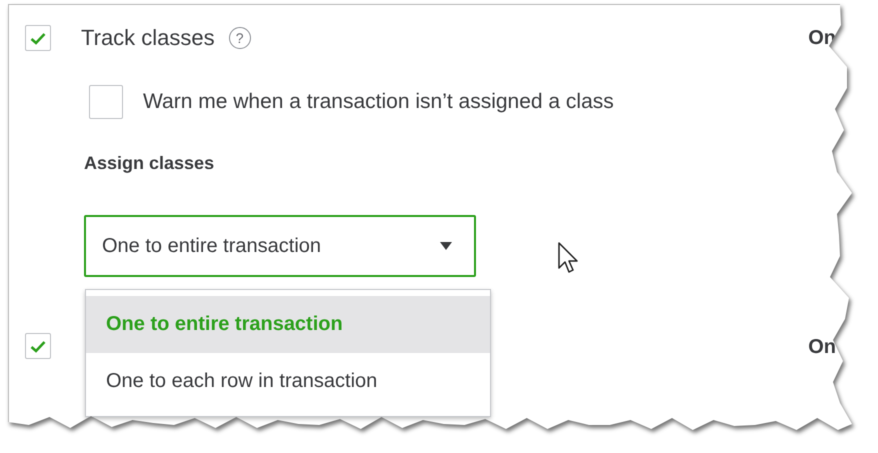 This screenshot has height=453, width=878. I want to click on setting-label: Track classes, so click(148, 38).